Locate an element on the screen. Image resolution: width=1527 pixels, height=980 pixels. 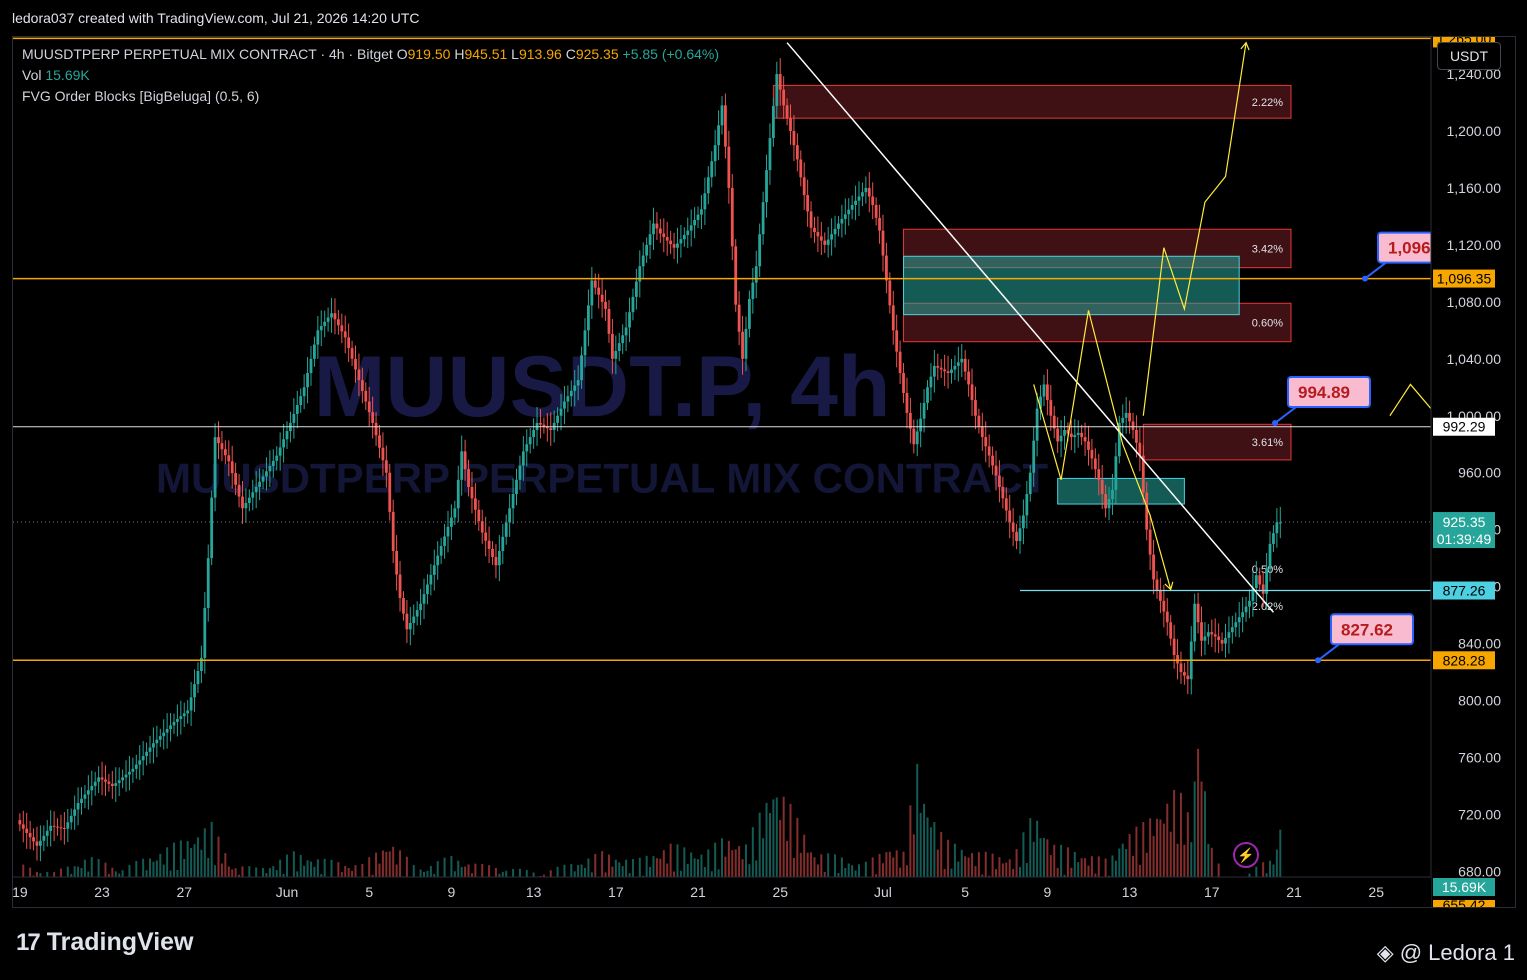
x-tick-label: Jun is located at coordinates (287, 892).